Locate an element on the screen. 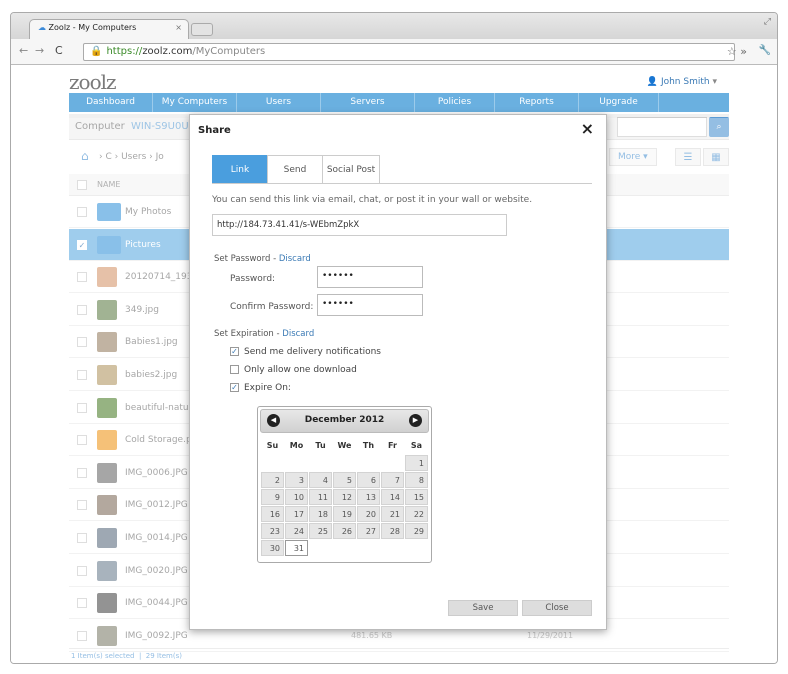  calendar-day: 5 is located at coordinates (344, 480).